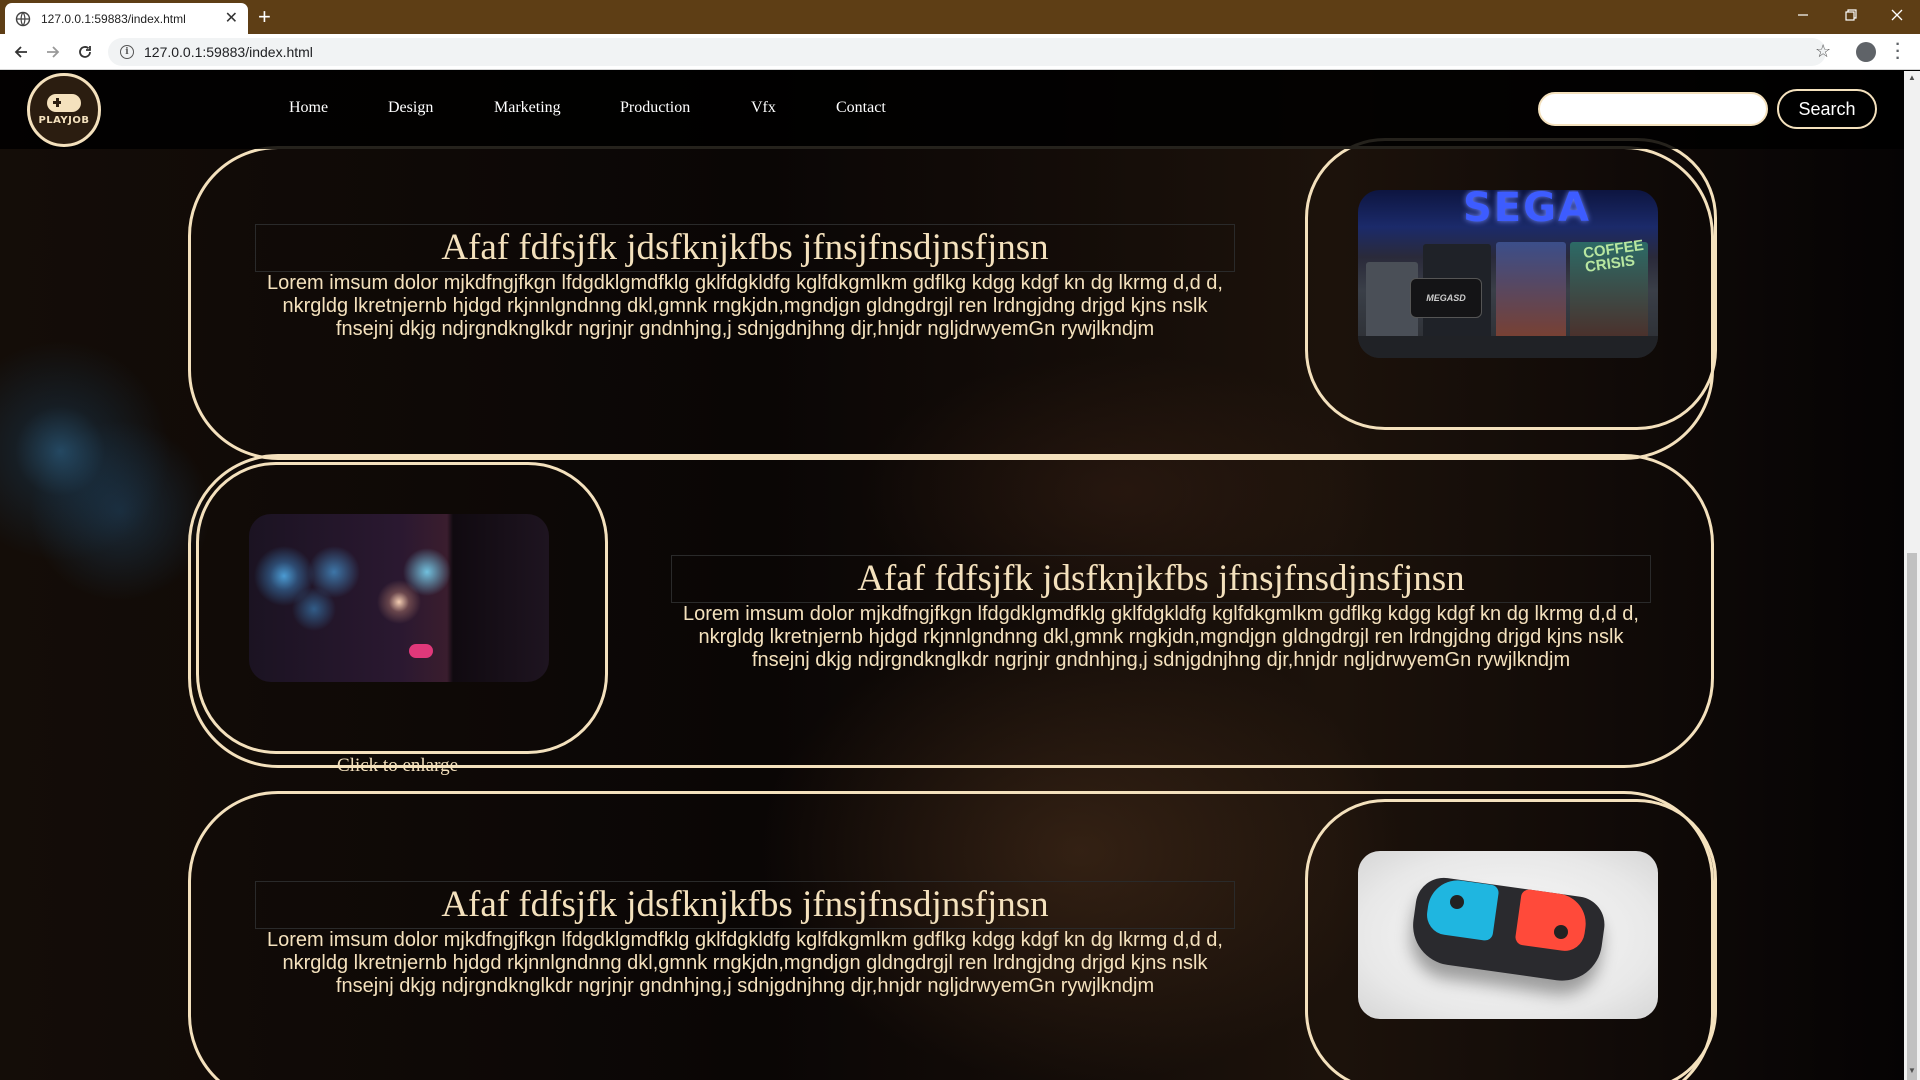 This screenshot has height=1080, width=1920. What do you see at coordinates (1912, 816) in the screenshot?
I see `scrollbar-thumb` at bounding box center [1912, 816].